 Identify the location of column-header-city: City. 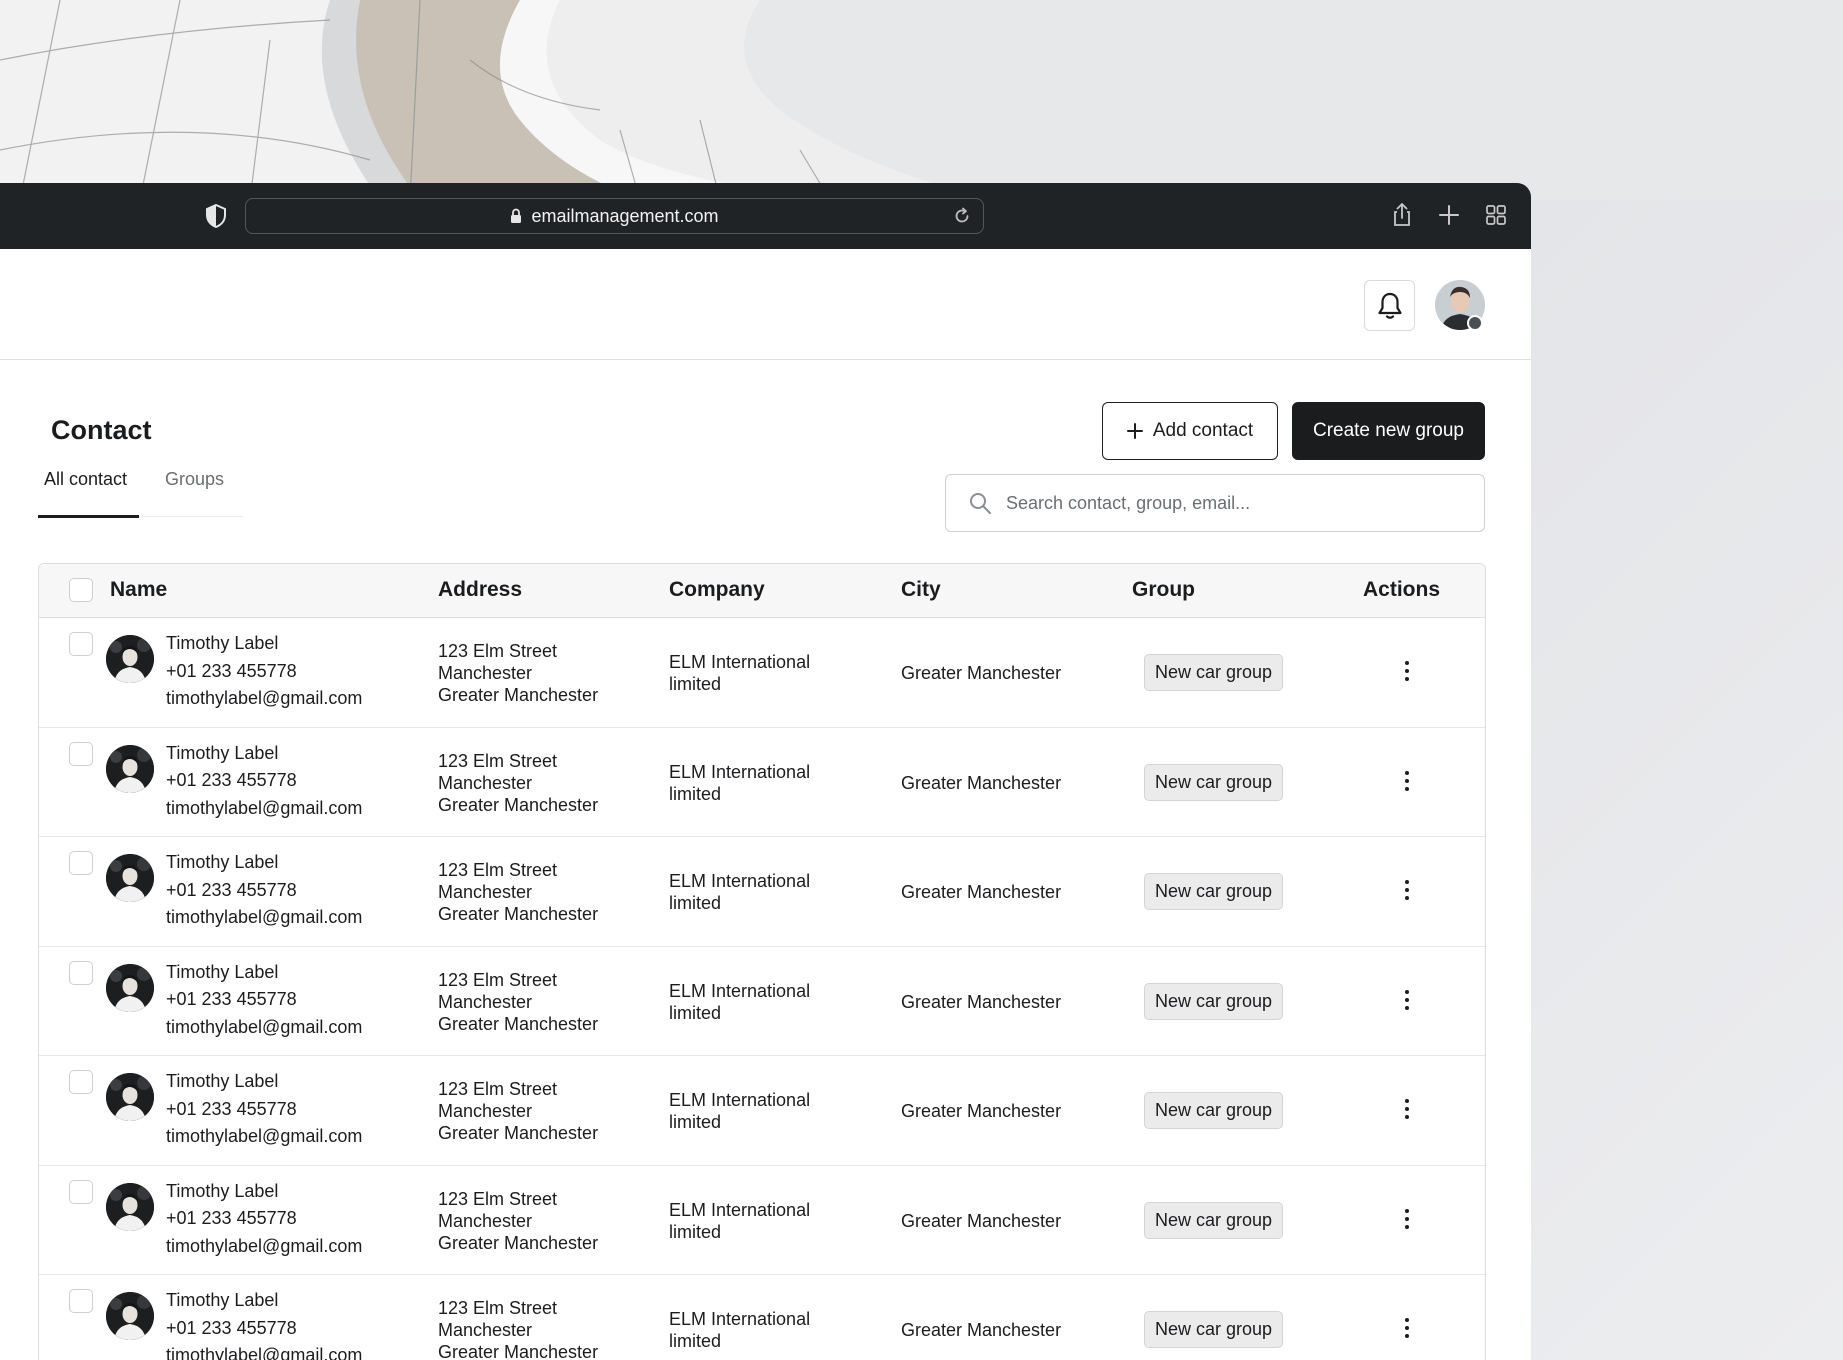
(921, 590).